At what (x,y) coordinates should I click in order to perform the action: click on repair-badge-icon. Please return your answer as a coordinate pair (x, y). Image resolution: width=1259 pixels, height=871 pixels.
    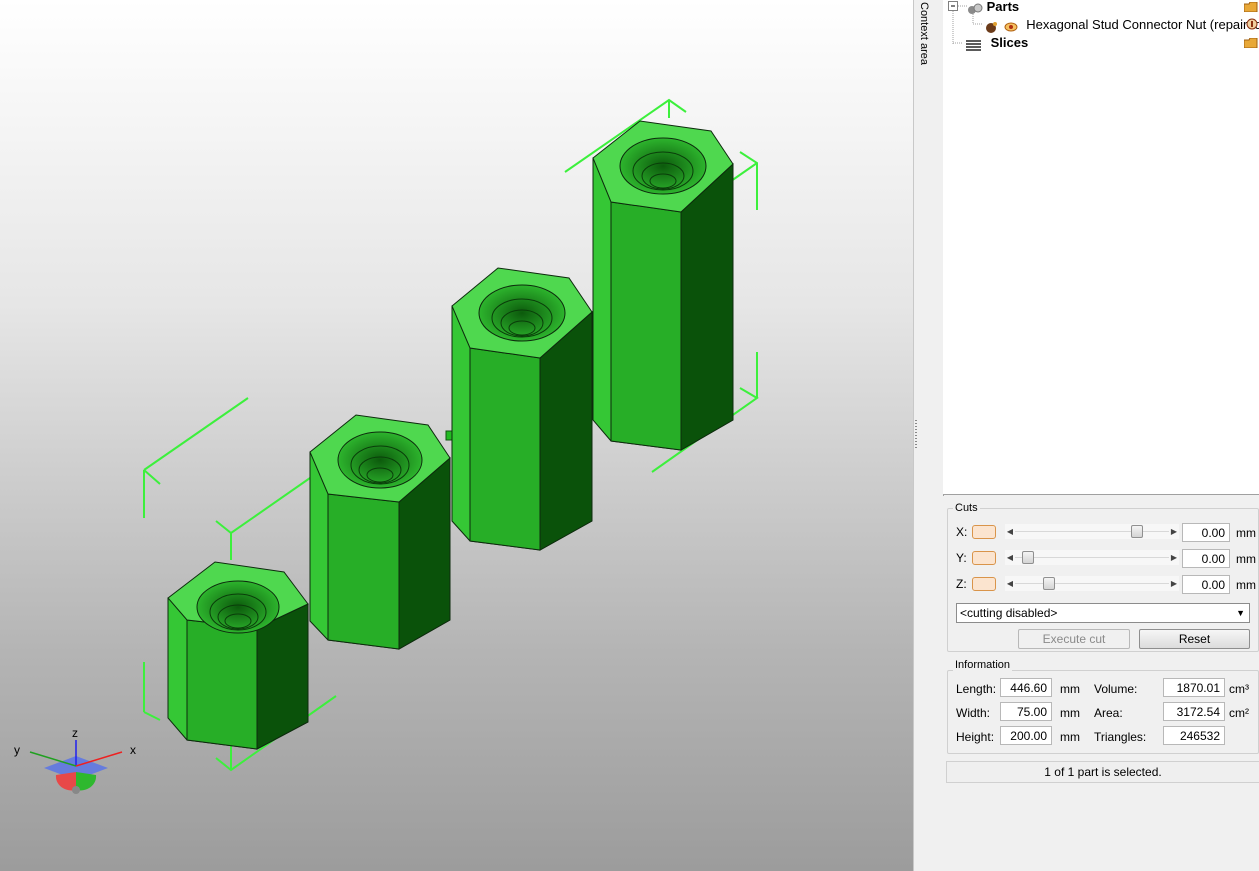
    Looking at the image, I should click on (1252, 24).